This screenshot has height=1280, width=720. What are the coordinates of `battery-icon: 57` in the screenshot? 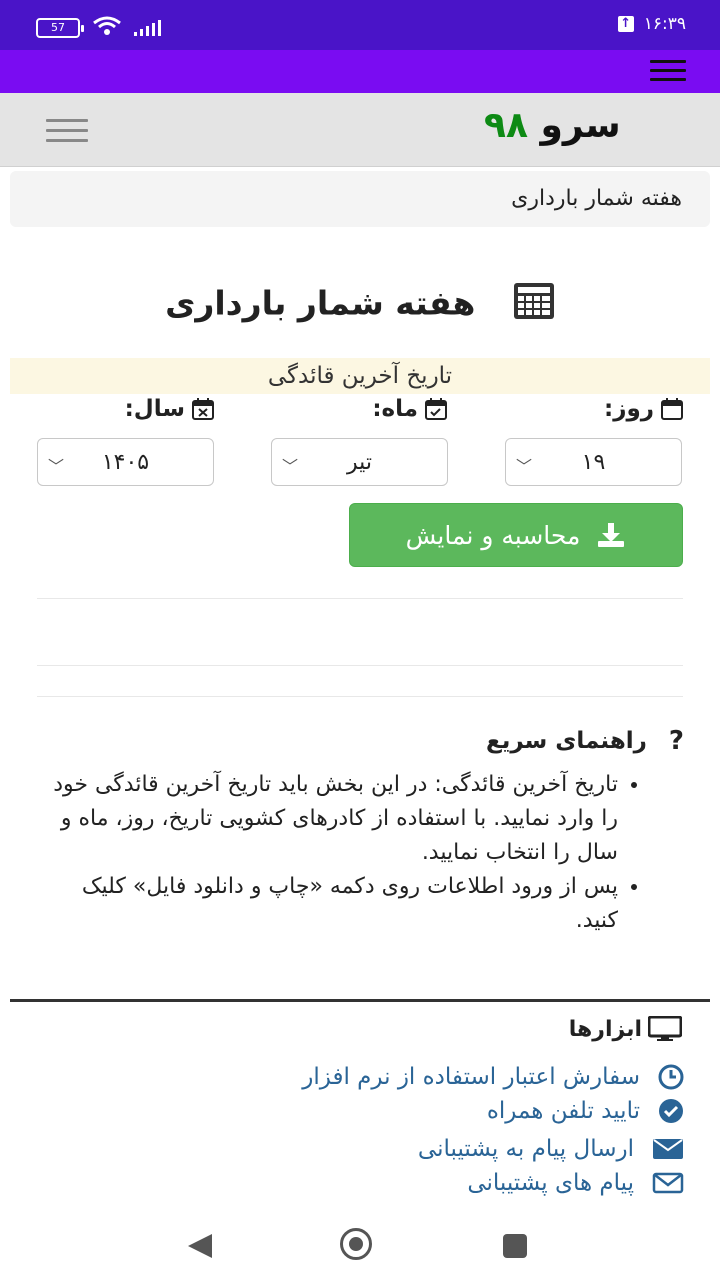 It's located at (60, 27).